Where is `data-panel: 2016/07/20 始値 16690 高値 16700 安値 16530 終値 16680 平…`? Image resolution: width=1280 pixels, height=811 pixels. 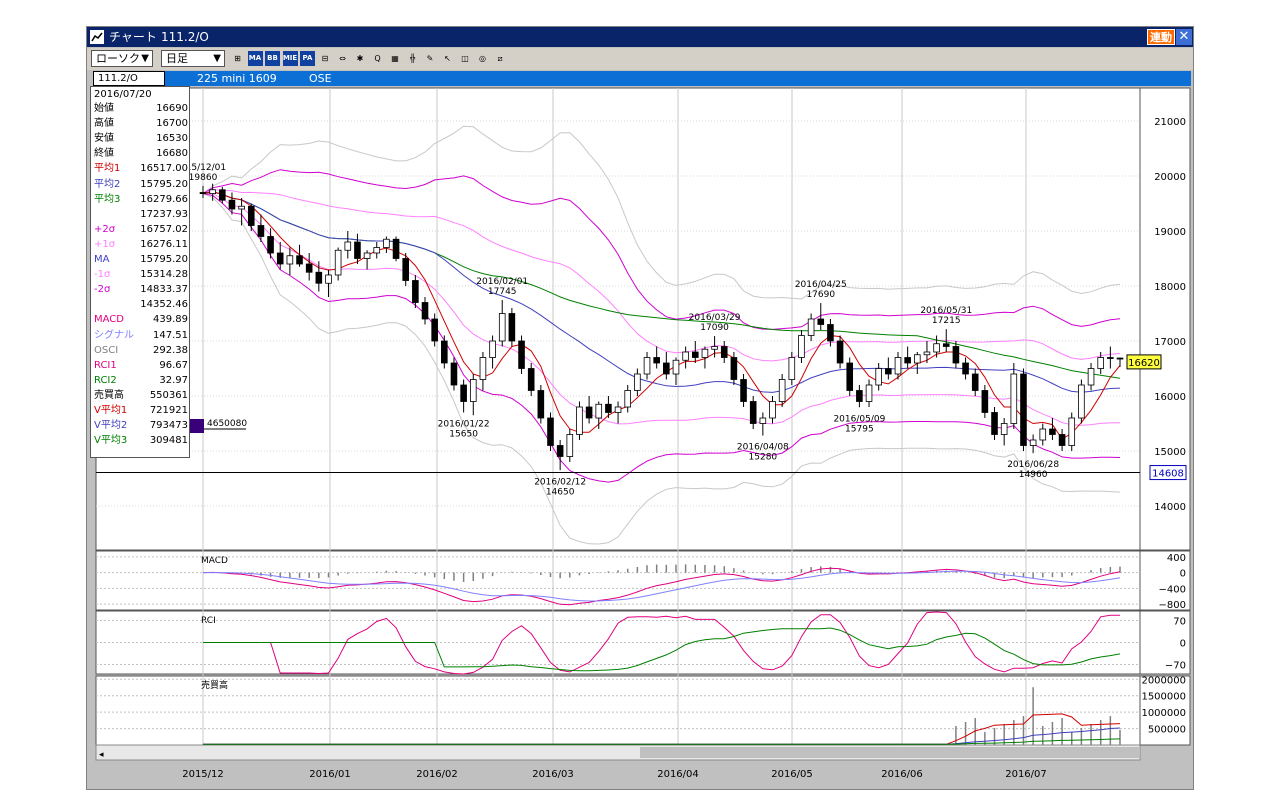
data-panel: 2016/07/20 始値 16690 高値 16700 安値 16530 終値 16680 平… is located at coordinates (140, 272).